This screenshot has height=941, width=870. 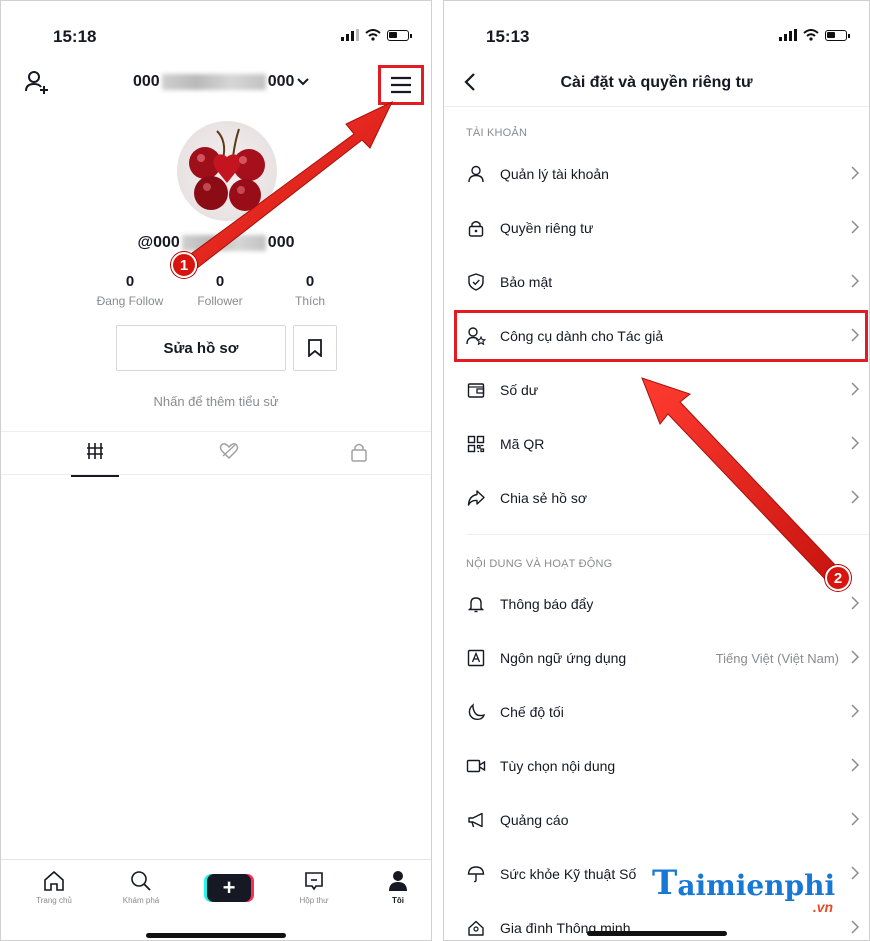 I want to click on profile-top-bar: 000 000, so click(x=216, y=83).